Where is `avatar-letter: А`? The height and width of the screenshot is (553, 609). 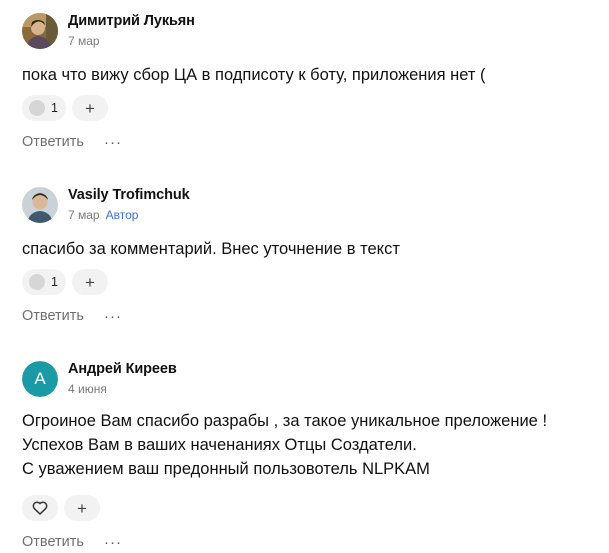 avatar-letter: А is located at coordinates (40, 379).